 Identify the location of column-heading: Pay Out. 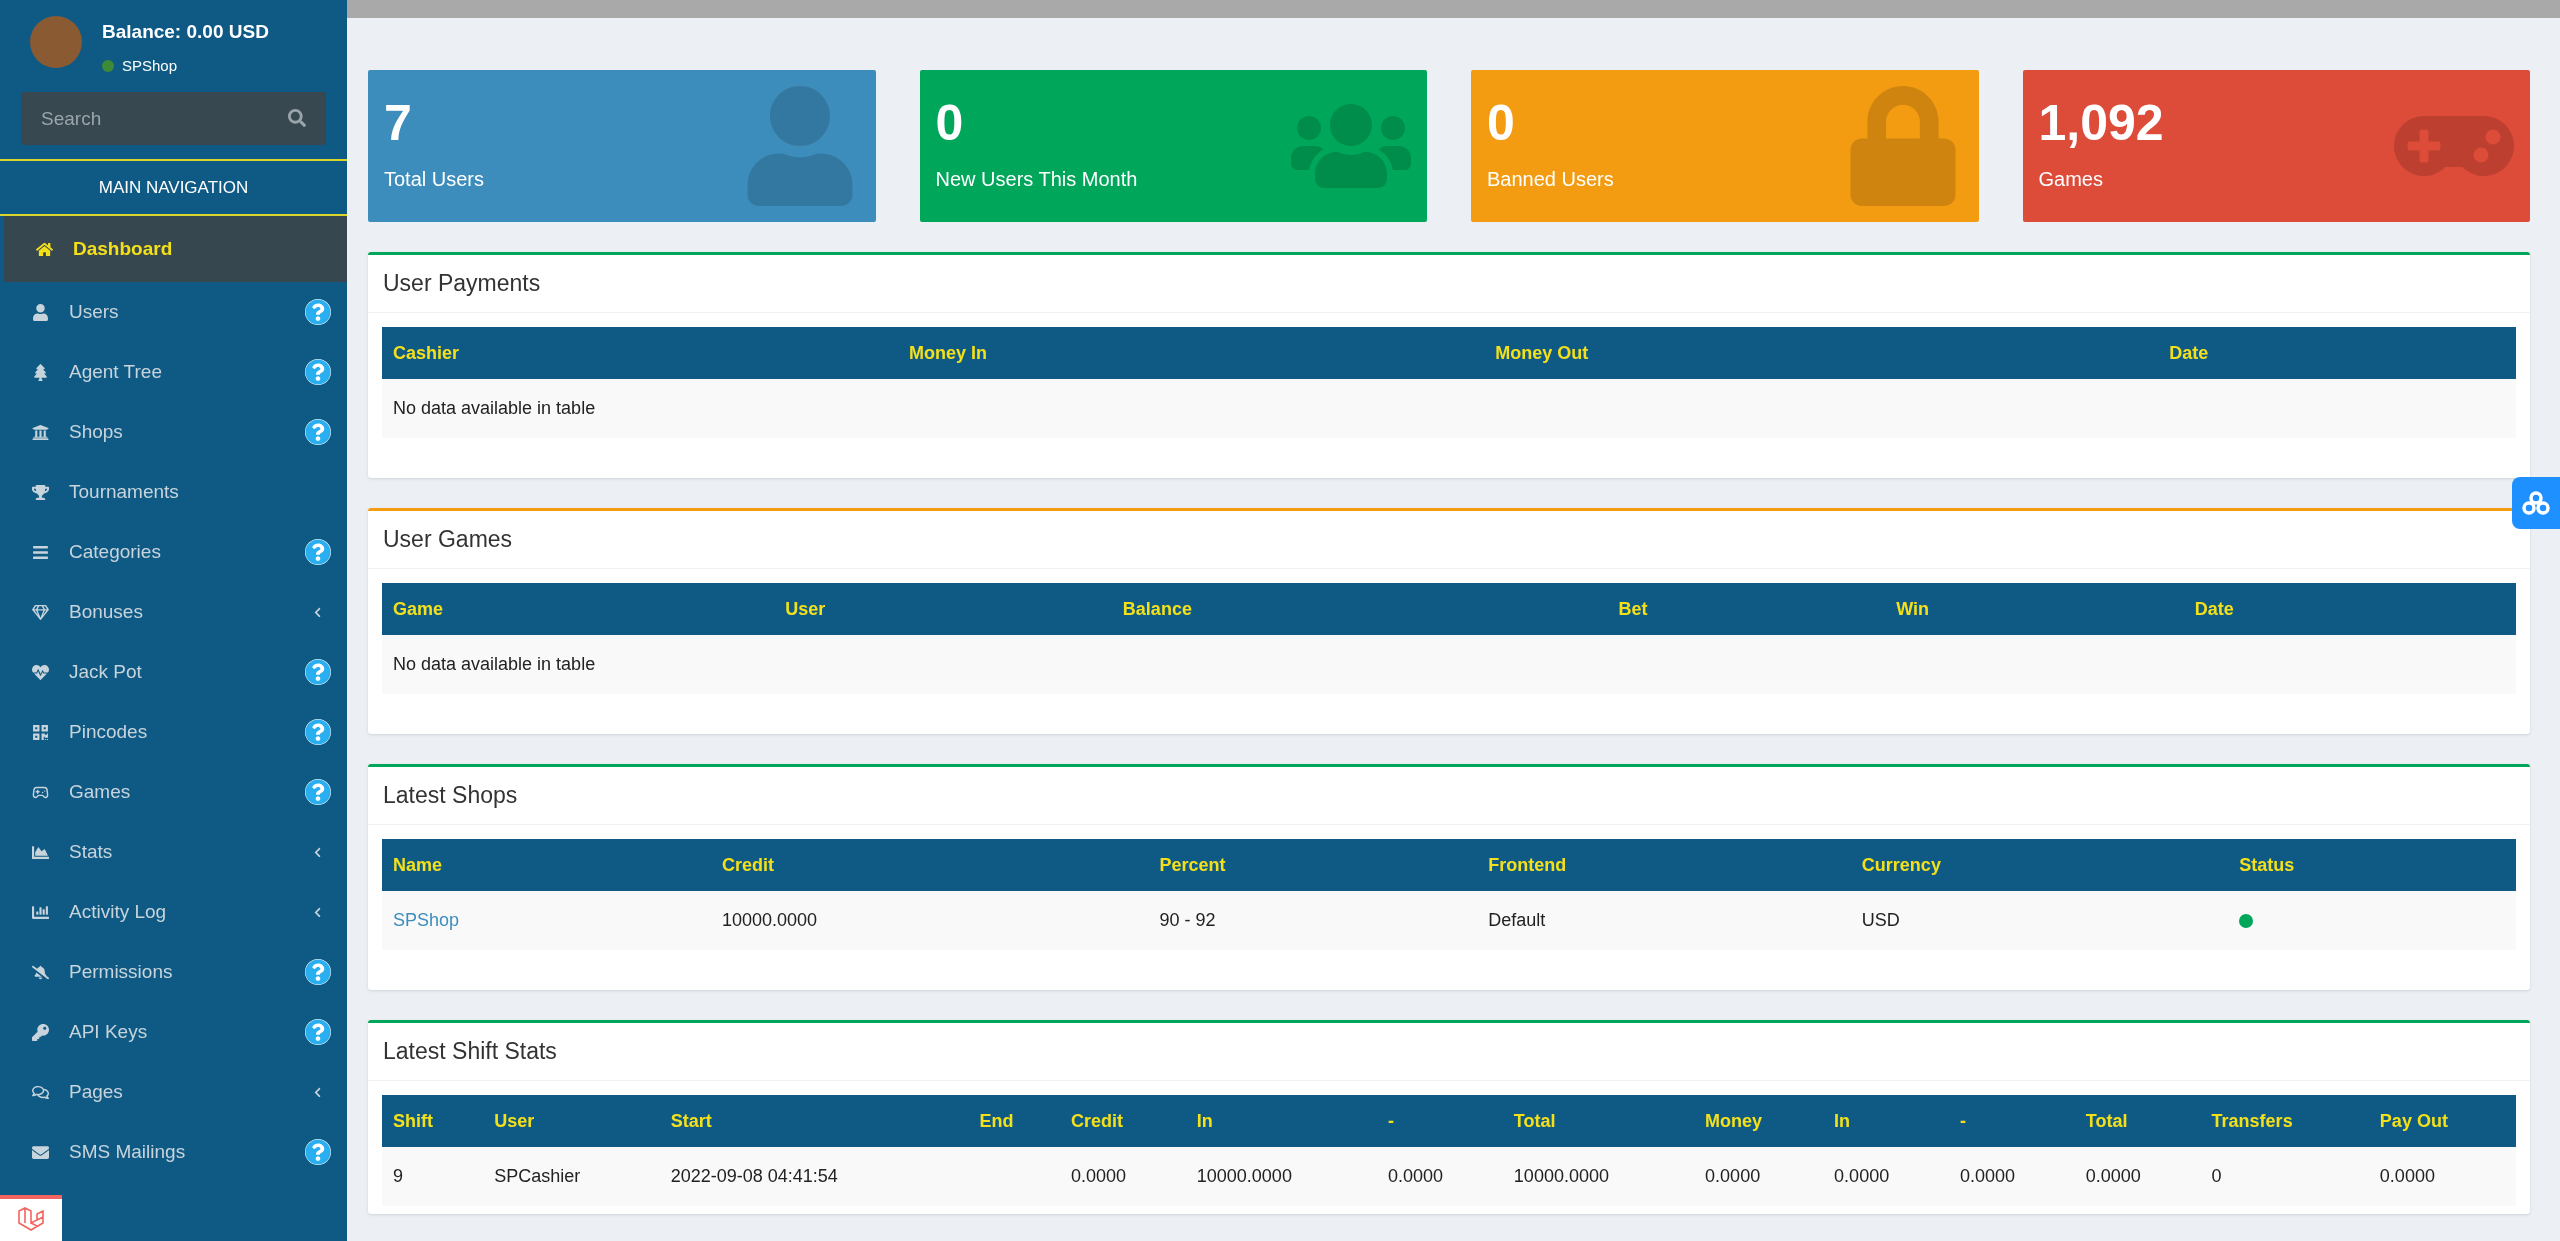
(2413, 1120).